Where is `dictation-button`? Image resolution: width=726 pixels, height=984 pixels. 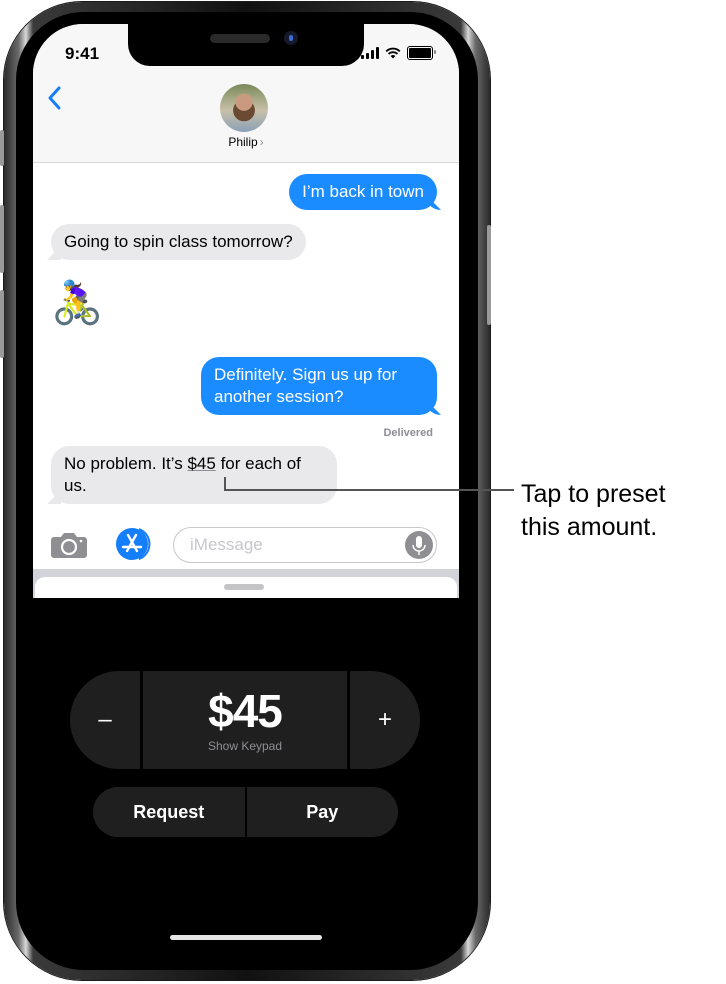 dictation-button is located at coordinates (419, 545).